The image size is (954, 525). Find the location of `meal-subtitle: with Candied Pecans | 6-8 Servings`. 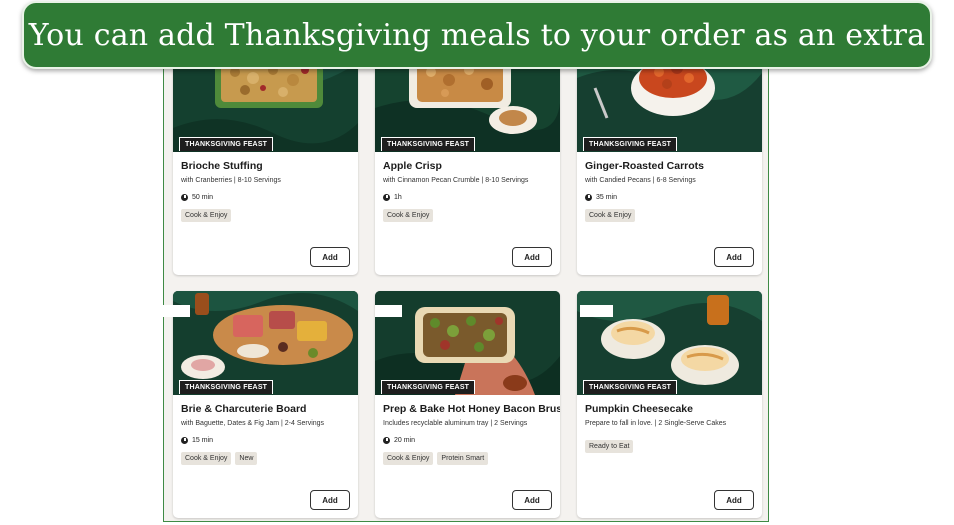

meal-subtitle: with Candied Pecans | 6-8 Servings is located at coordinates (640, 180).